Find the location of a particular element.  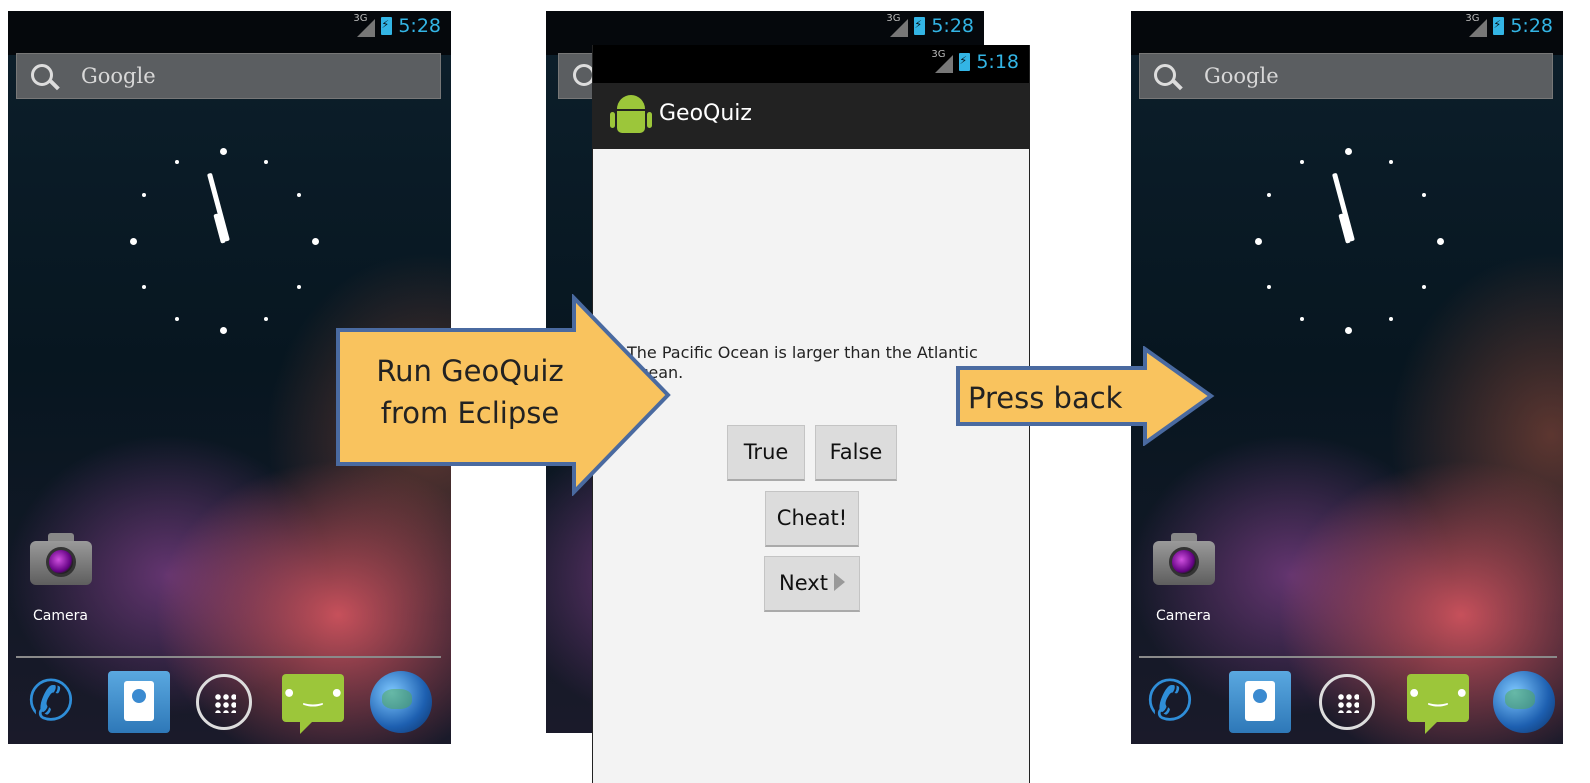

run-label-line2: from Eclipse is located at coordinates (470, 413).